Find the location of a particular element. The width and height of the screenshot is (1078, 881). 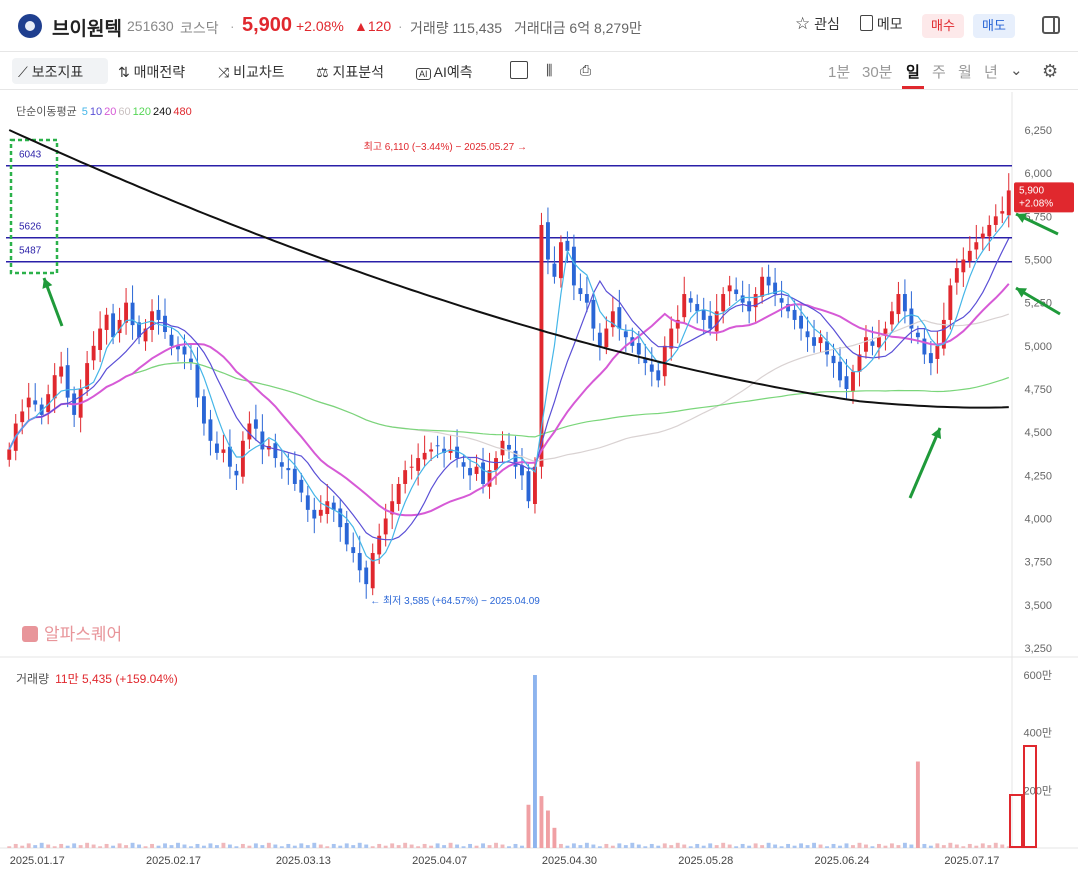

last-price-tag-price: 5,900 is located at coordinates (1031, 190).